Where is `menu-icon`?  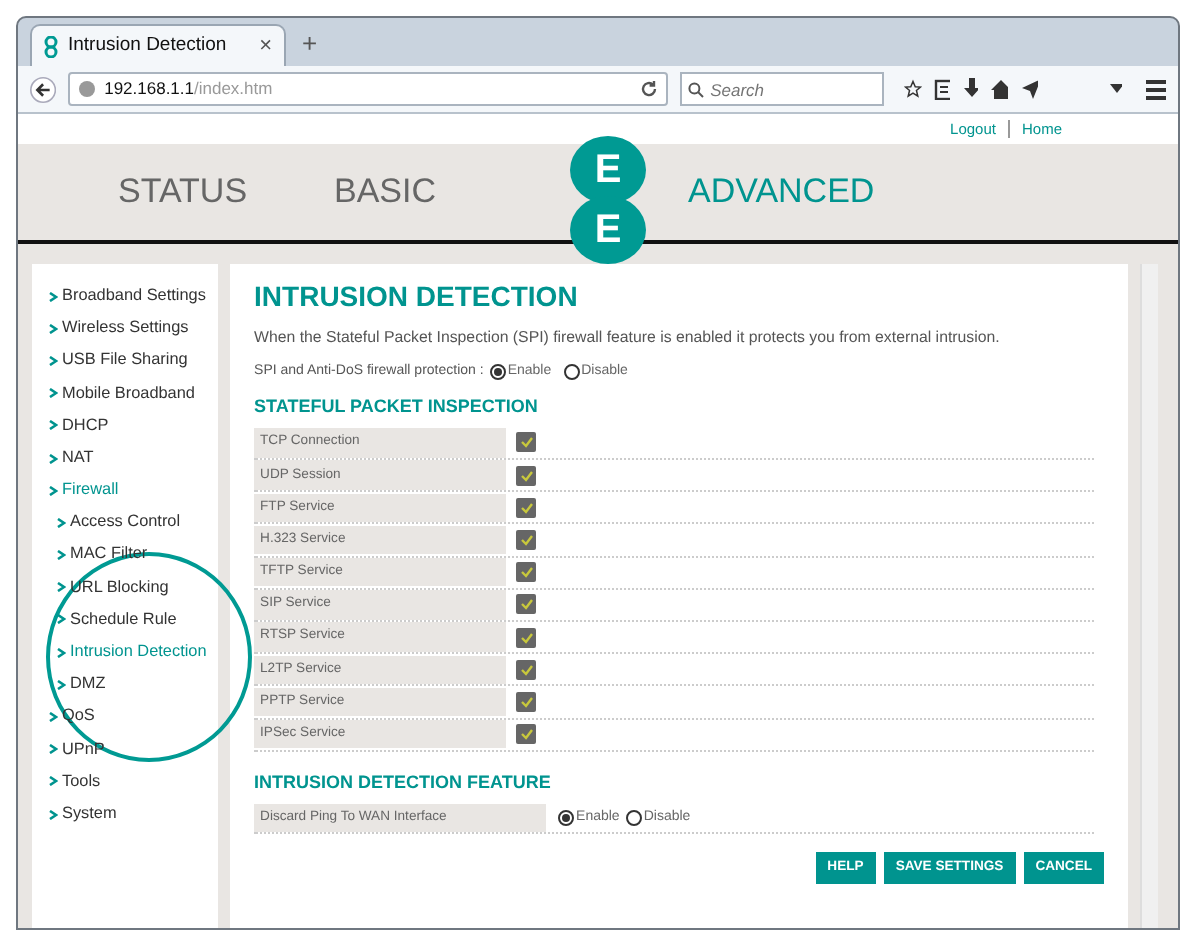
menu-icon is located at coordinates (1156, 89).